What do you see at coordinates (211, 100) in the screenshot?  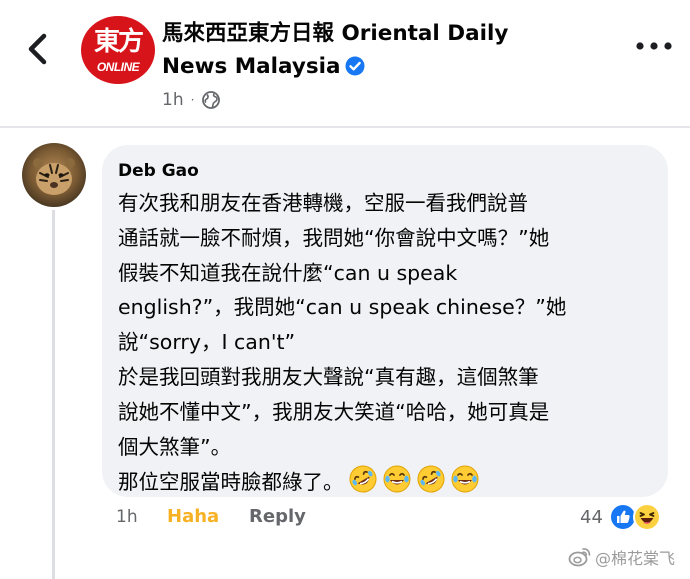 I see `globe-icon` at bounding box center [211, 100].